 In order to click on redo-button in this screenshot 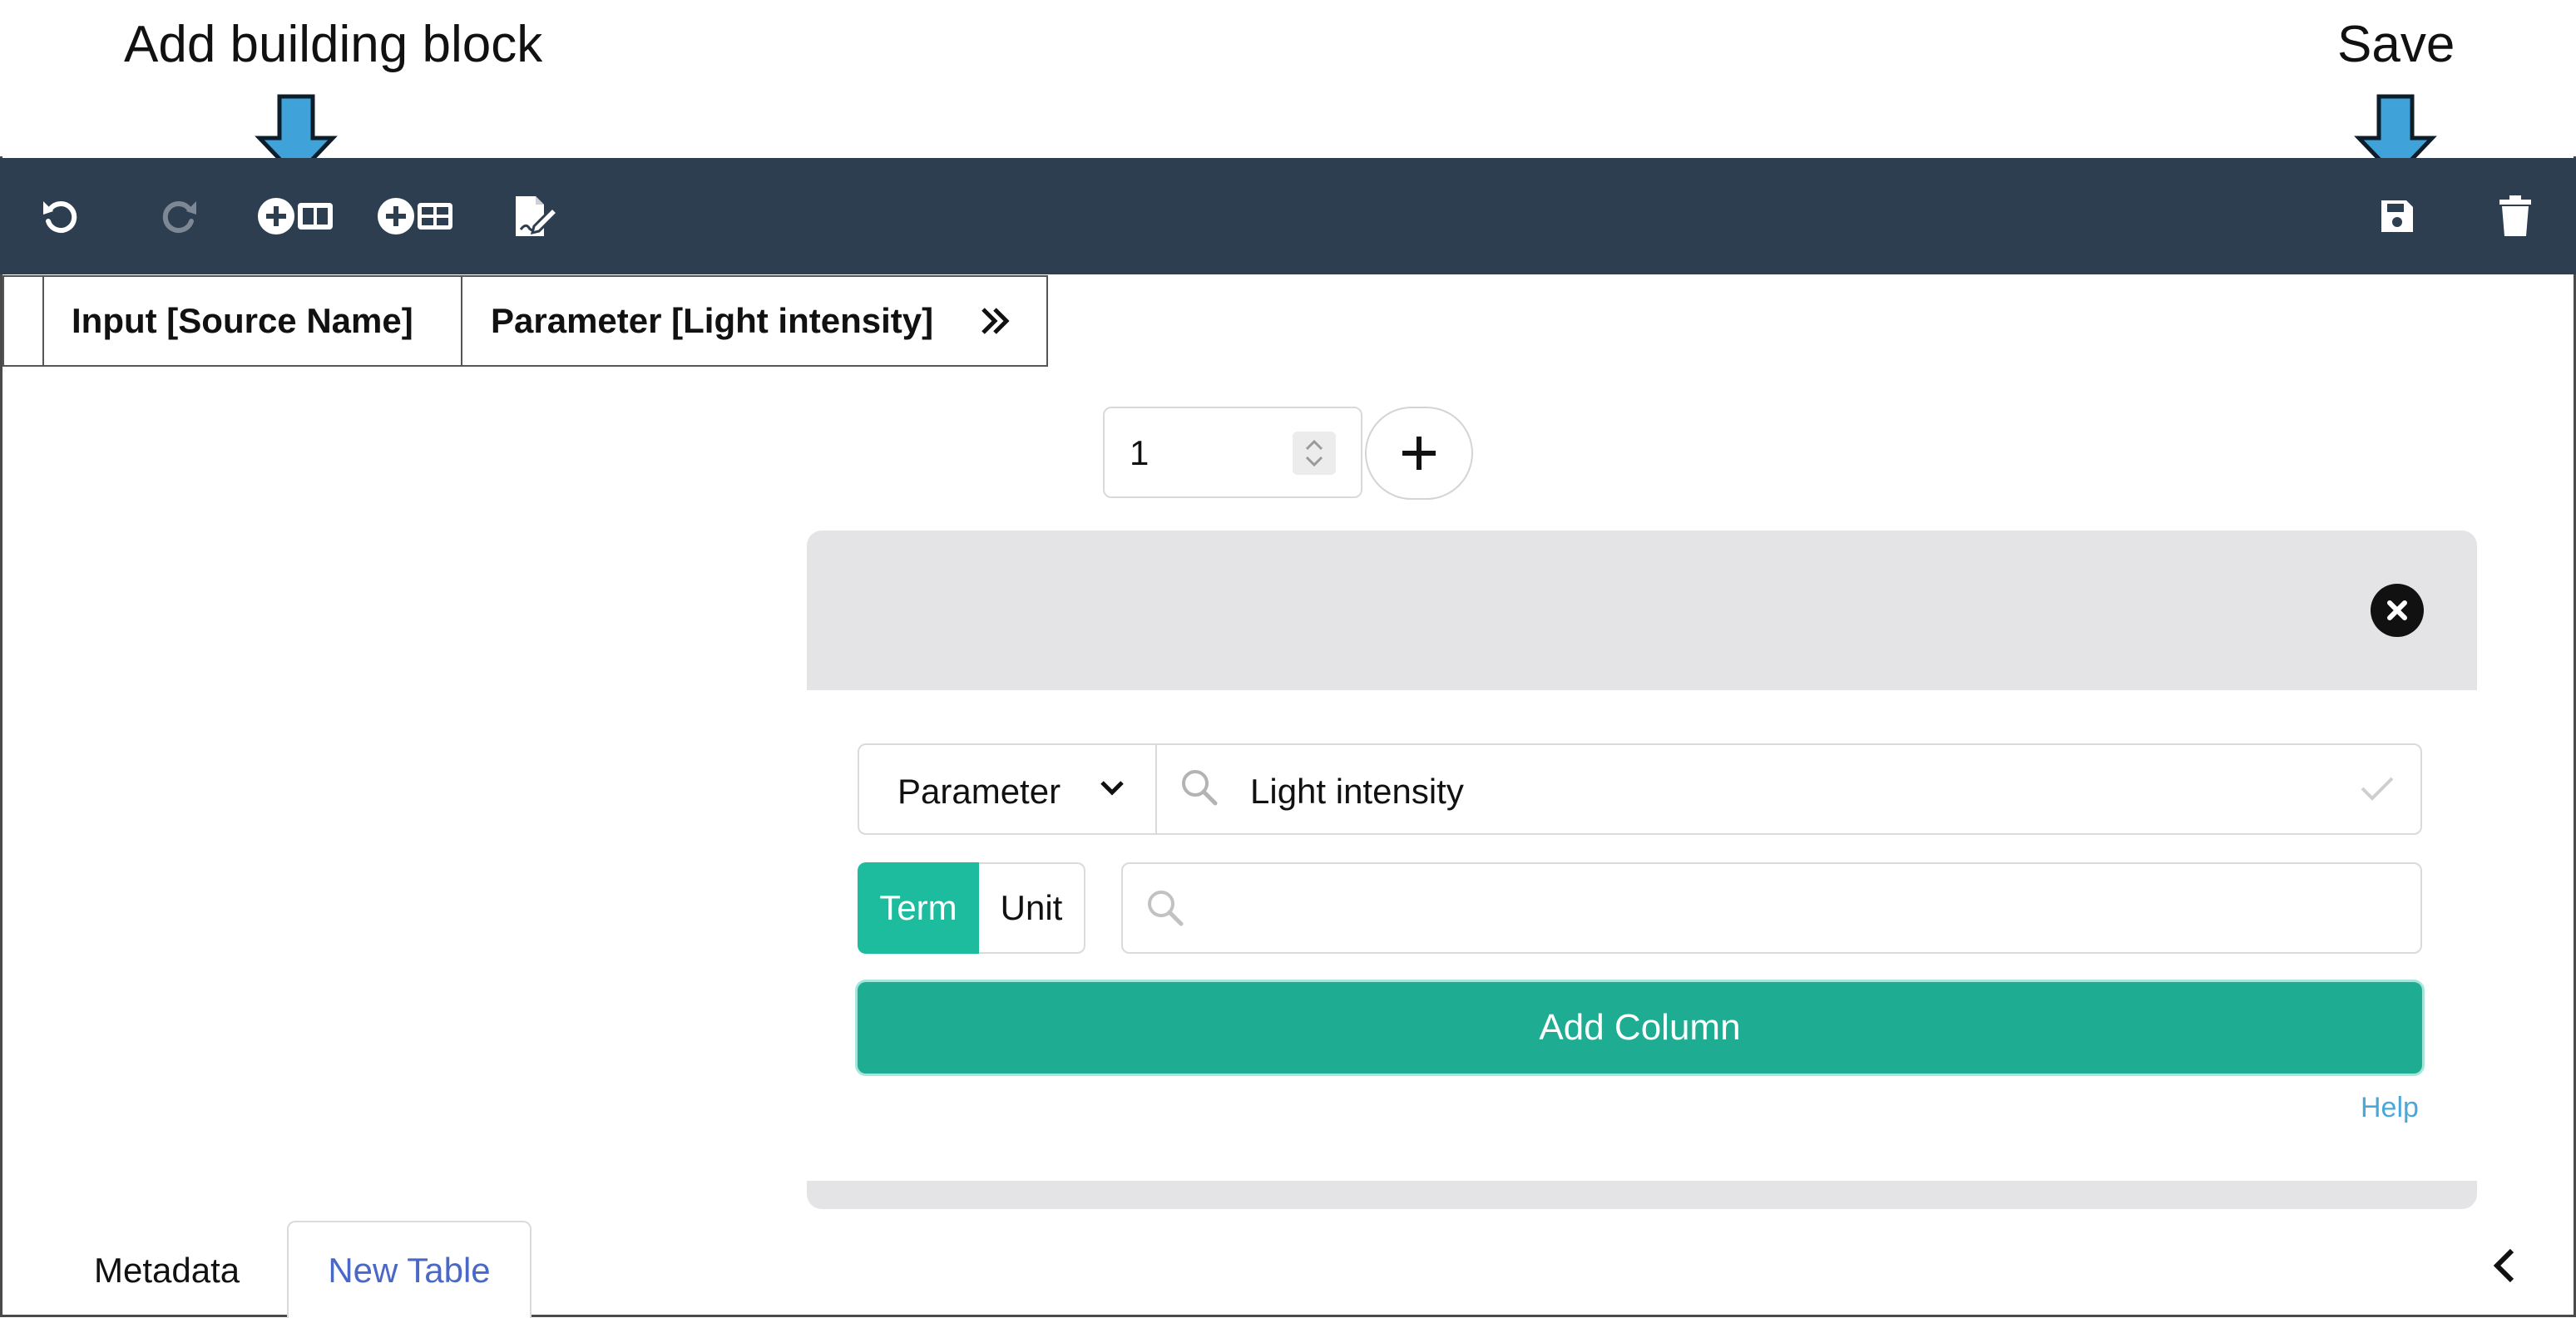, I will do `click(180, 216)`.